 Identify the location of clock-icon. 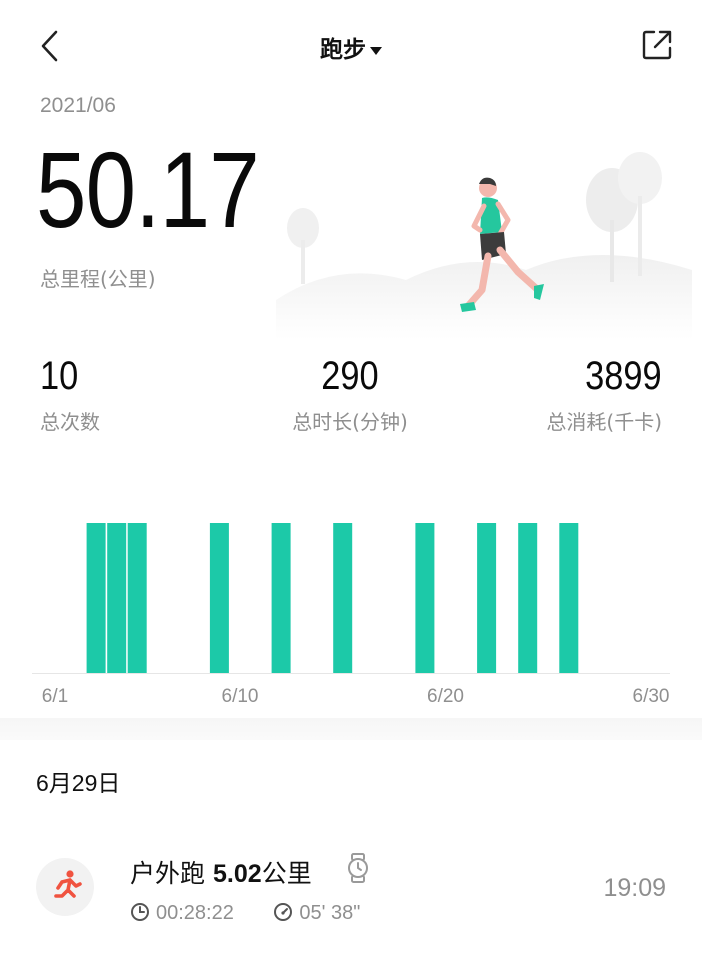
(140, 912).